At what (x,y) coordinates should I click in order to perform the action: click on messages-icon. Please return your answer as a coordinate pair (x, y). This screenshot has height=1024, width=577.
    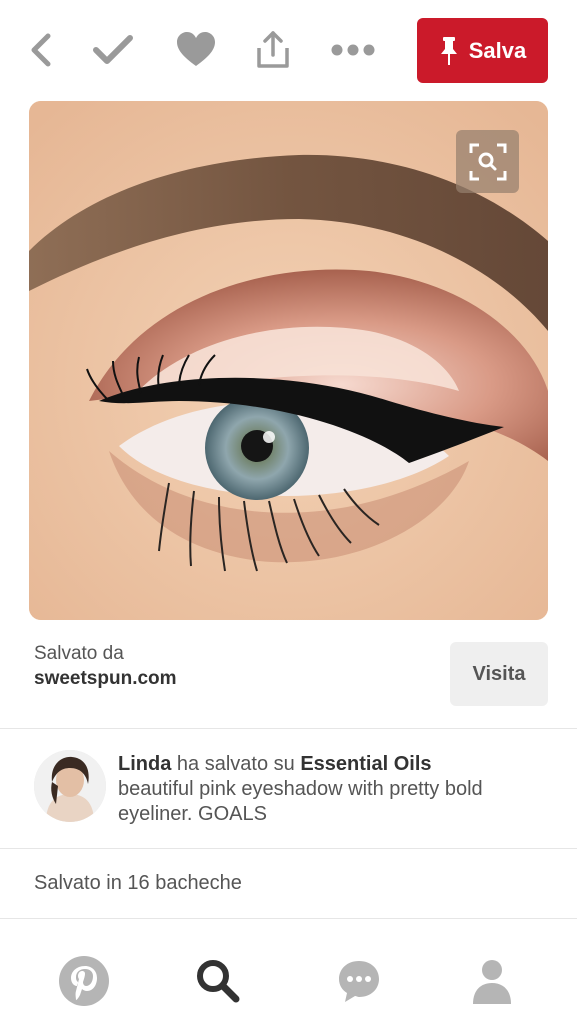
    Looking at the image, I should click on (359, 981).